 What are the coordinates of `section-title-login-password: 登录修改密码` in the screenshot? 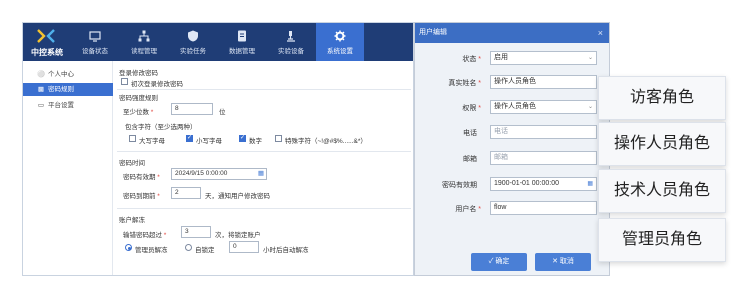 It's located at (138, 73).